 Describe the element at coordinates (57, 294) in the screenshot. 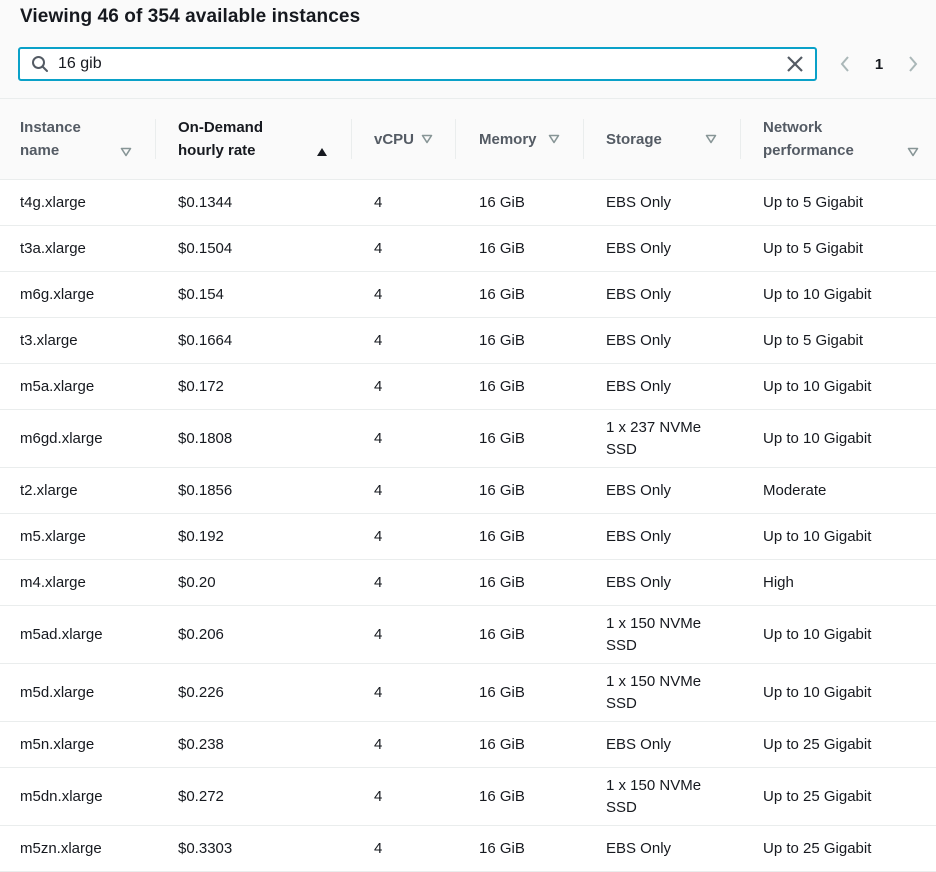

I see `cell-instance-name: m6g.xlarge` at that location.